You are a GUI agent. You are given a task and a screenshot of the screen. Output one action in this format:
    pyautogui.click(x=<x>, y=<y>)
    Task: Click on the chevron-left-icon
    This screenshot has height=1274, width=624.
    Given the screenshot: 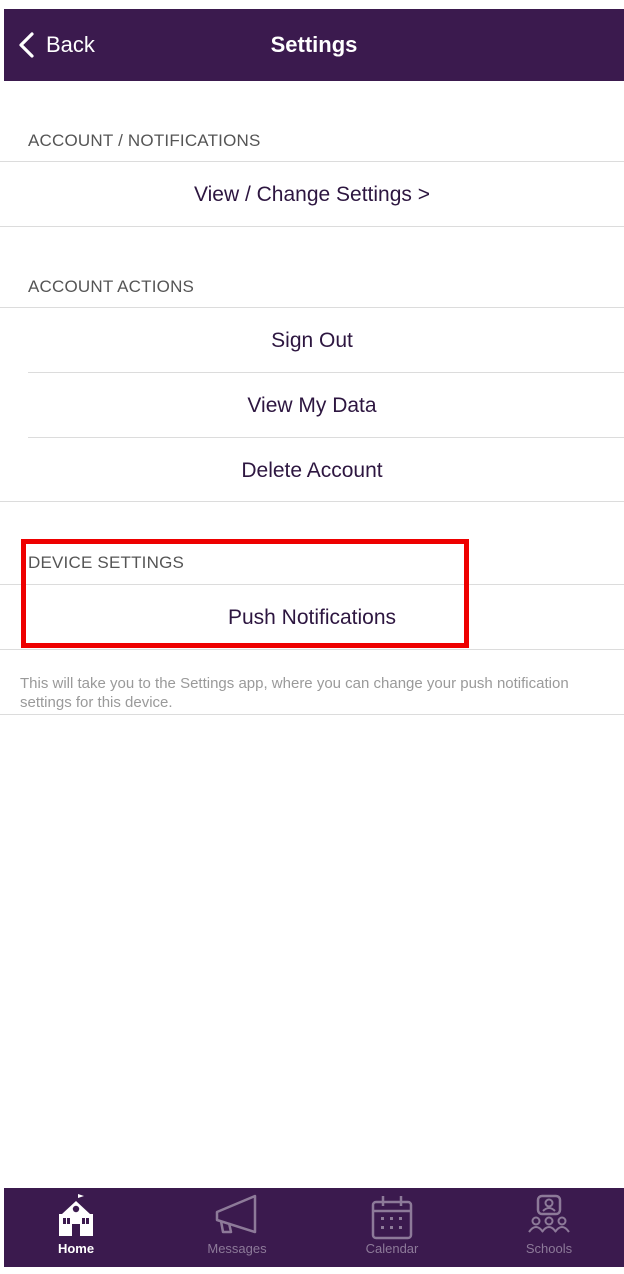 What is the action you would take?
    pyautogui.click(x=26, y=45)
    